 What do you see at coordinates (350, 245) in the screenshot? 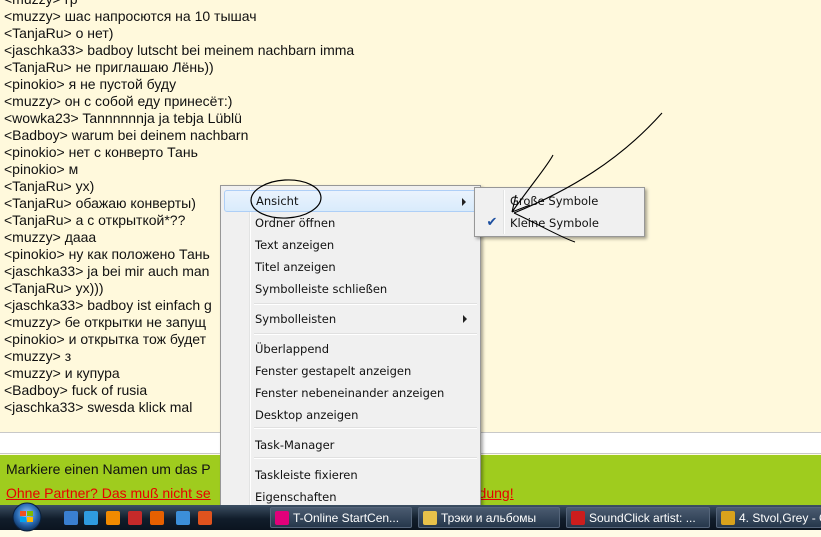
I see `menu-item-text-anzeigen: Text anzeigen` at bounding box center [350, 245].